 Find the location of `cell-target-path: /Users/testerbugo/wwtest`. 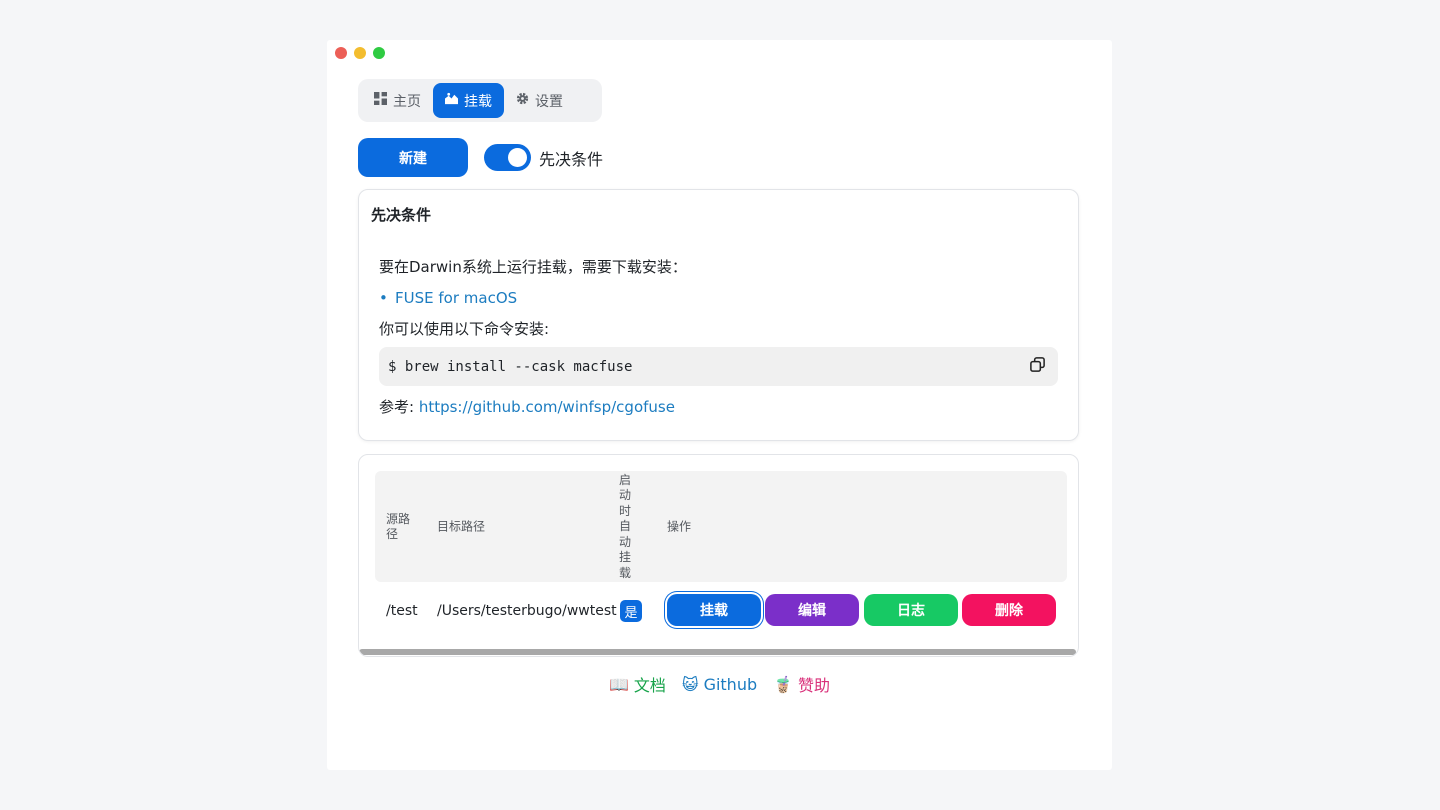

cell-target-path: /Users/testerbugo/wwtest is located at coordinates (527, 611).